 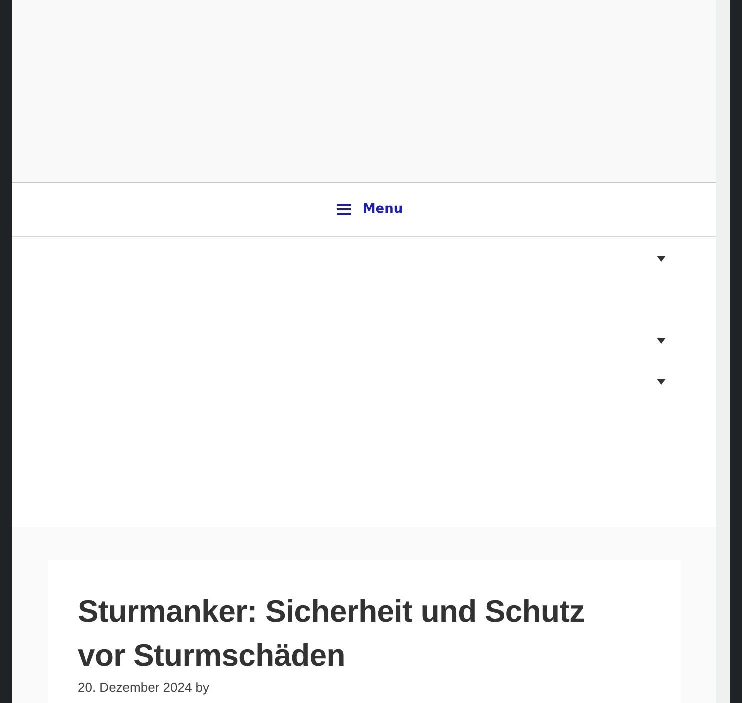 I want to click on post-title: Sturmanker: Sicherheit und Schutz vor Sturmschäden, so click(x=332, y=634).